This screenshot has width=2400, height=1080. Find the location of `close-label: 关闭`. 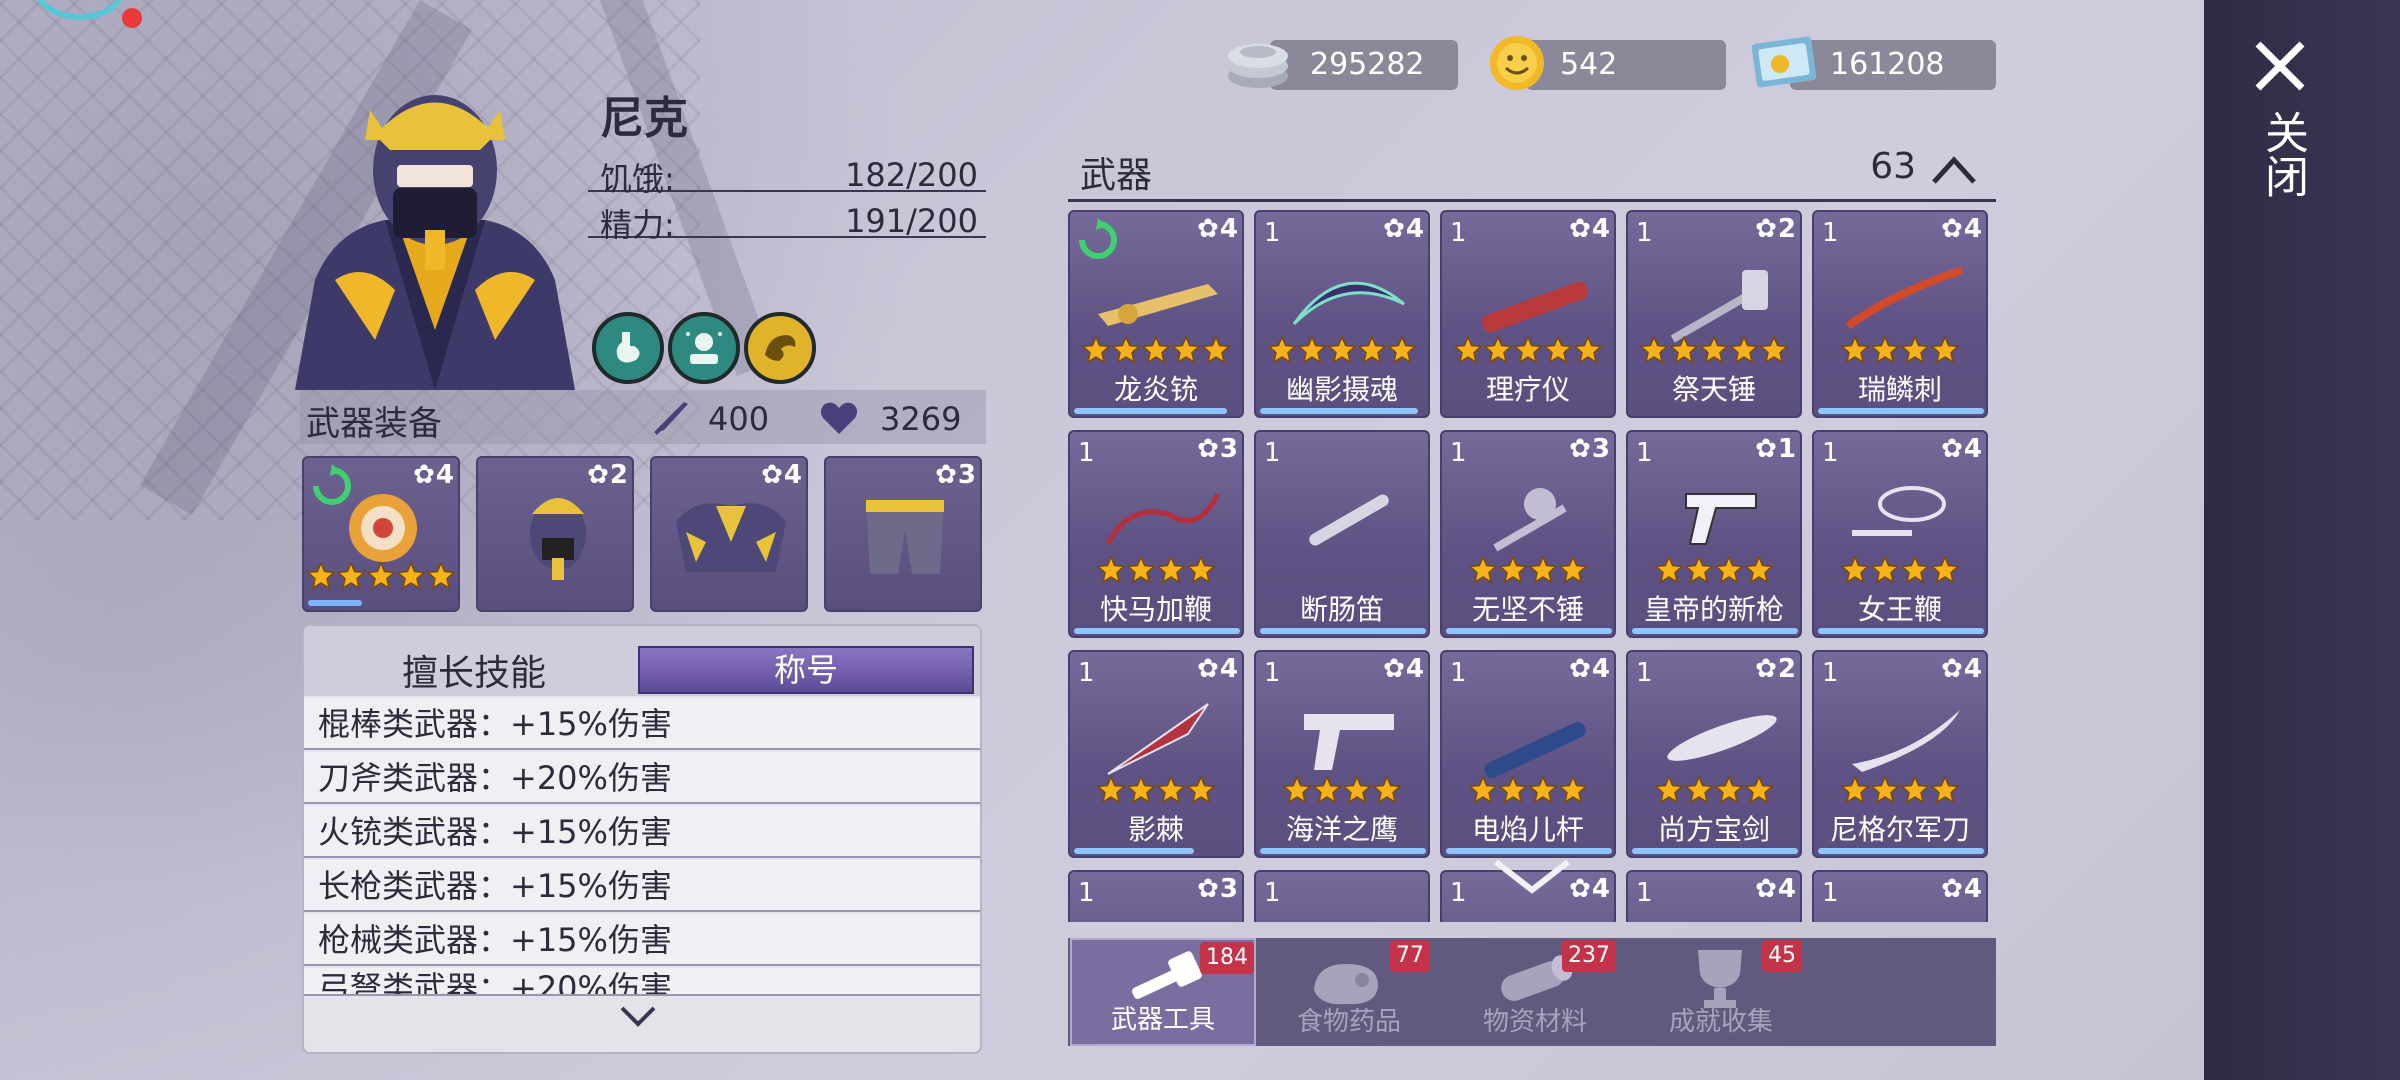

close-label: 关闭 is located at coordinates (2282, 154).